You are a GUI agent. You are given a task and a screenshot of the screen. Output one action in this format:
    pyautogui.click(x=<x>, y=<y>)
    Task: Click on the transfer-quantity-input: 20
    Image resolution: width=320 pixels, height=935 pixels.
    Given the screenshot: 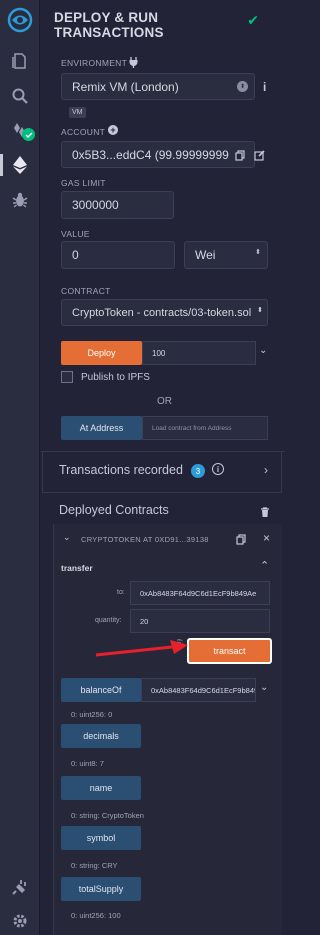 What is the action you would take?
    pyautogui.click(x=200, y=621)
    